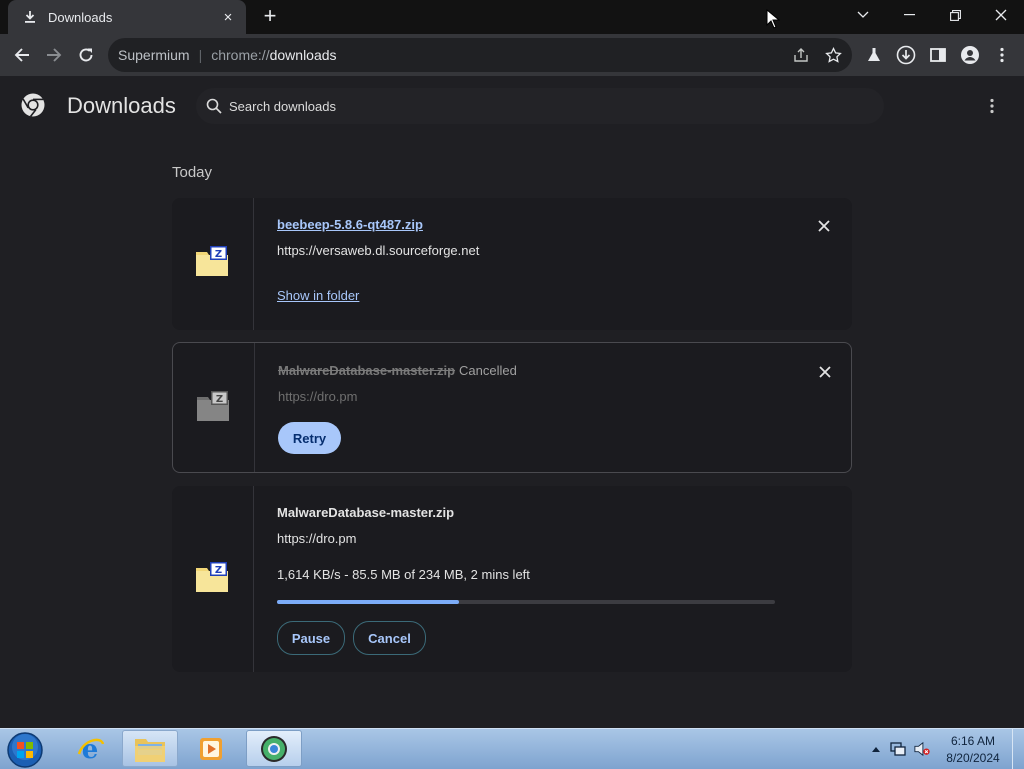 This screenshot has height=769, width=1024. Describe the element at coordinates (368, 602) in the screenshot. I see `download-progress-fill` at that location.